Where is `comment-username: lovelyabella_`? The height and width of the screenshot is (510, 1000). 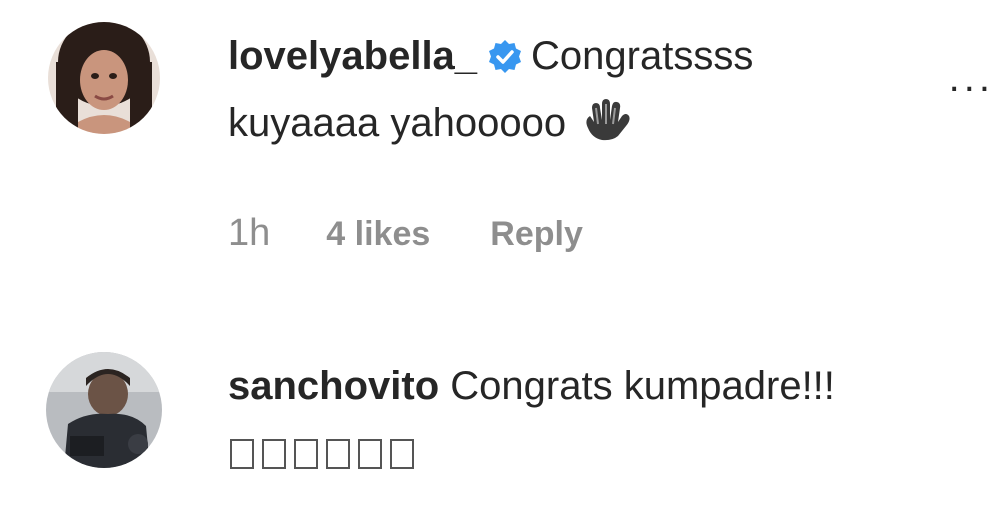
comment-username: lovelyabella_ is located at coordinates (352, 56).